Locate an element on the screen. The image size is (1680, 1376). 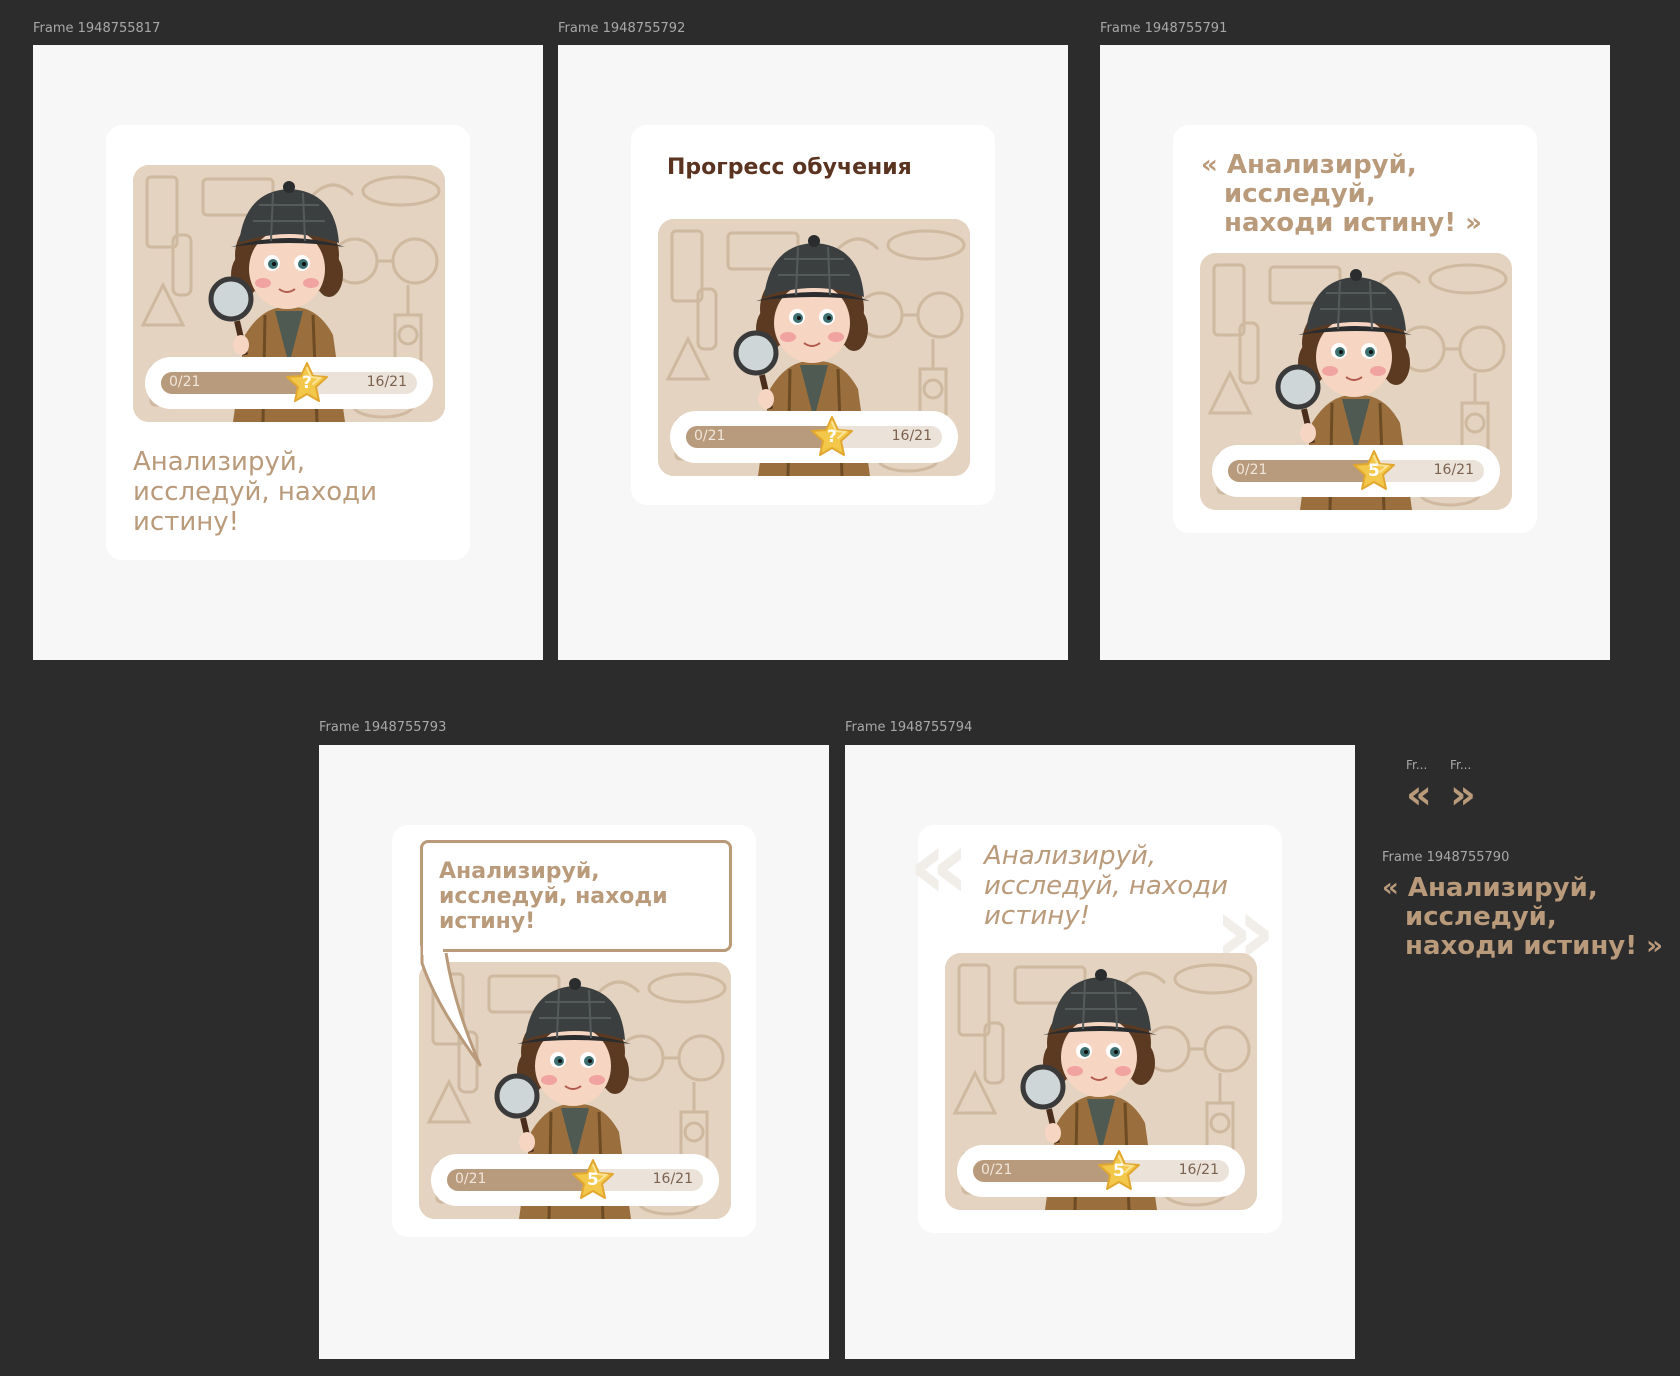
open-quote-component: « is located at coordinates (1419, 795).